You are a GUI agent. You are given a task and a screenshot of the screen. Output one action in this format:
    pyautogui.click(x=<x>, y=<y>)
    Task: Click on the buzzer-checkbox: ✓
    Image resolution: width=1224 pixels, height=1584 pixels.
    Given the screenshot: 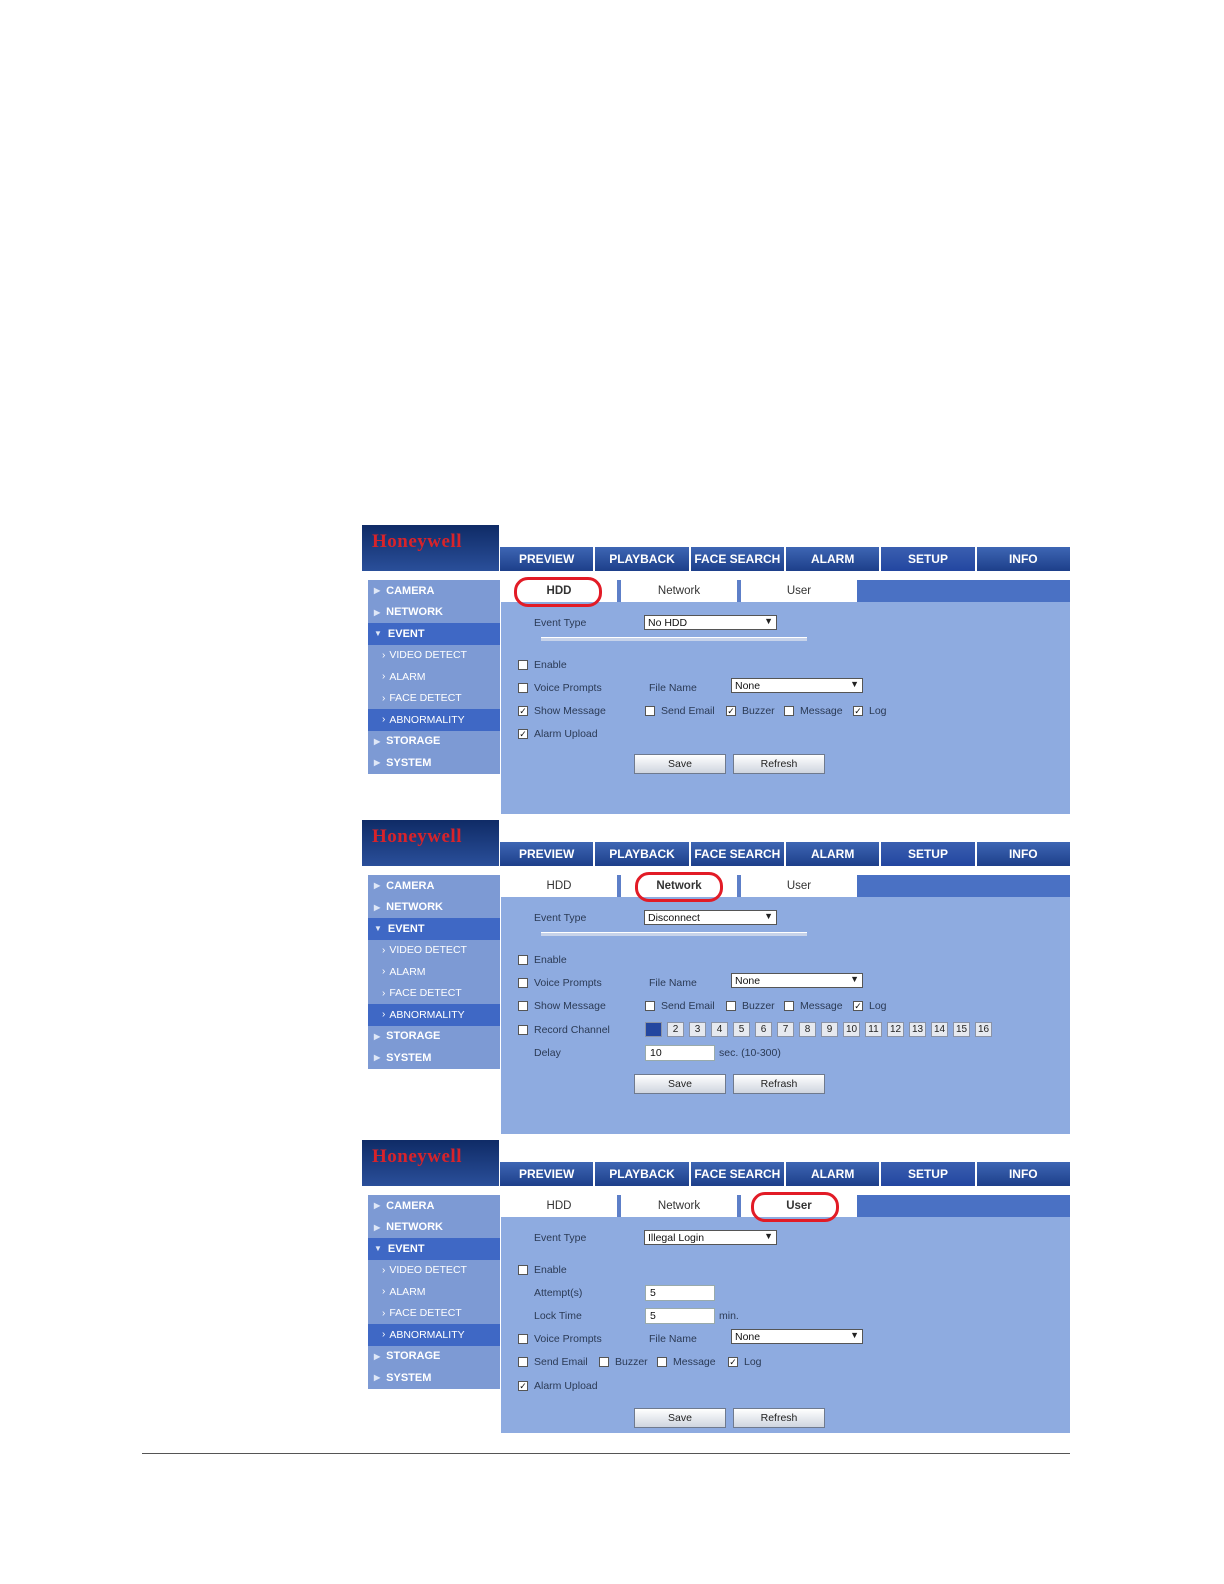 What is the action you would take?
    pyautogui.click(x=731, y=711)
    